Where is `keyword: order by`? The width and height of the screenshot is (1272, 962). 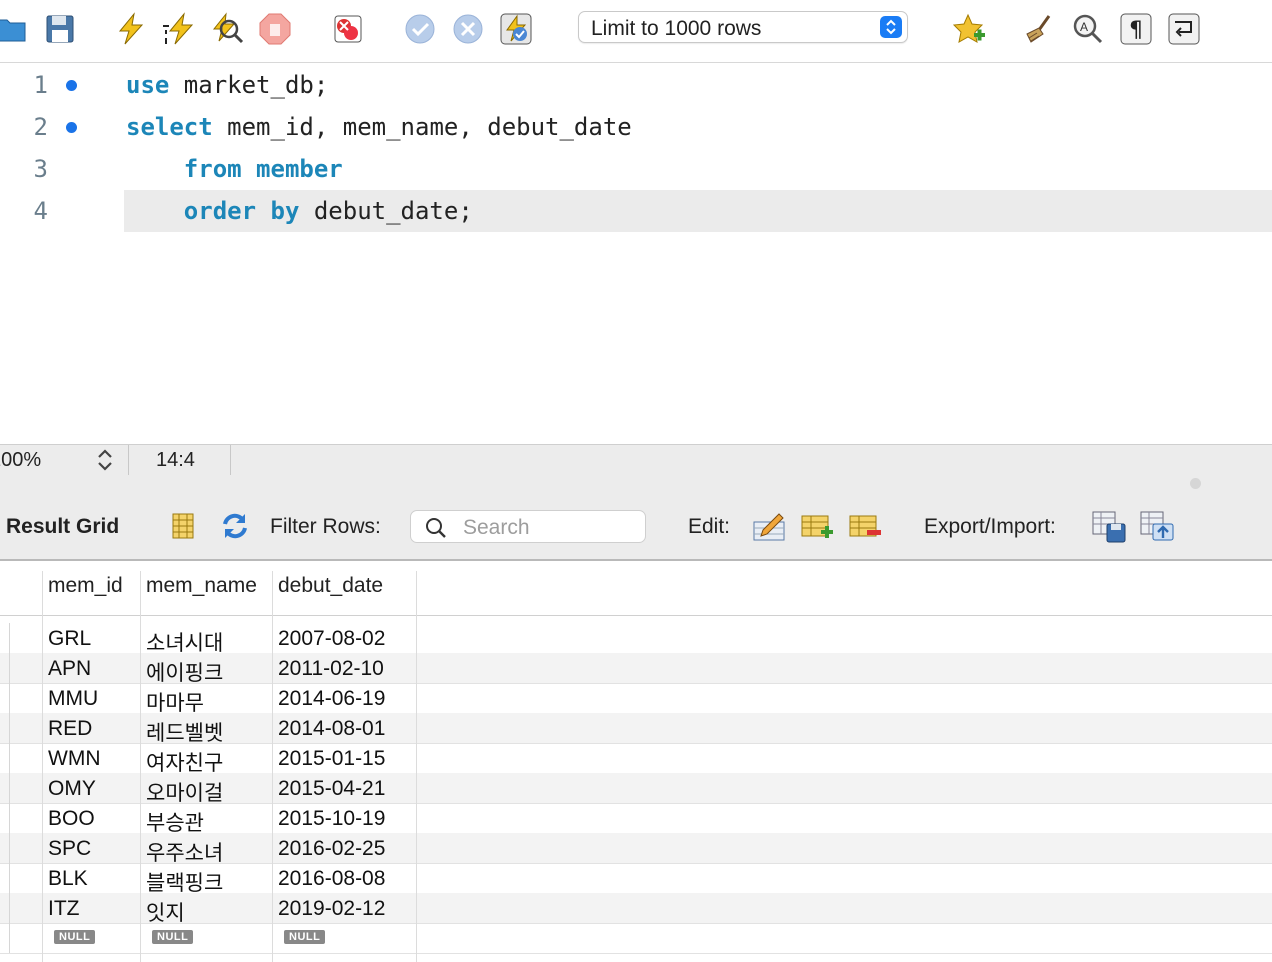 keyword: order by is located at coordinates (241, 211).